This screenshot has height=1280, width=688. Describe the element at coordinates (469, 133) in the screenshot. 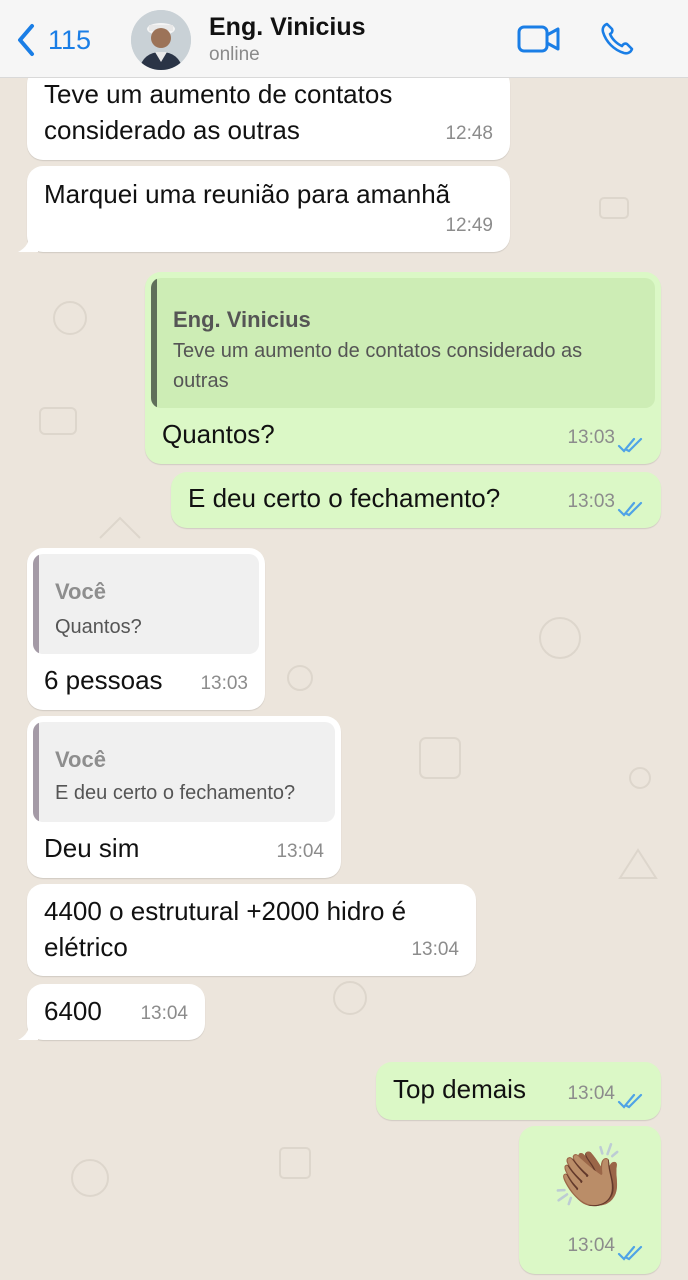

I see `message-time: 12:48` at that location.